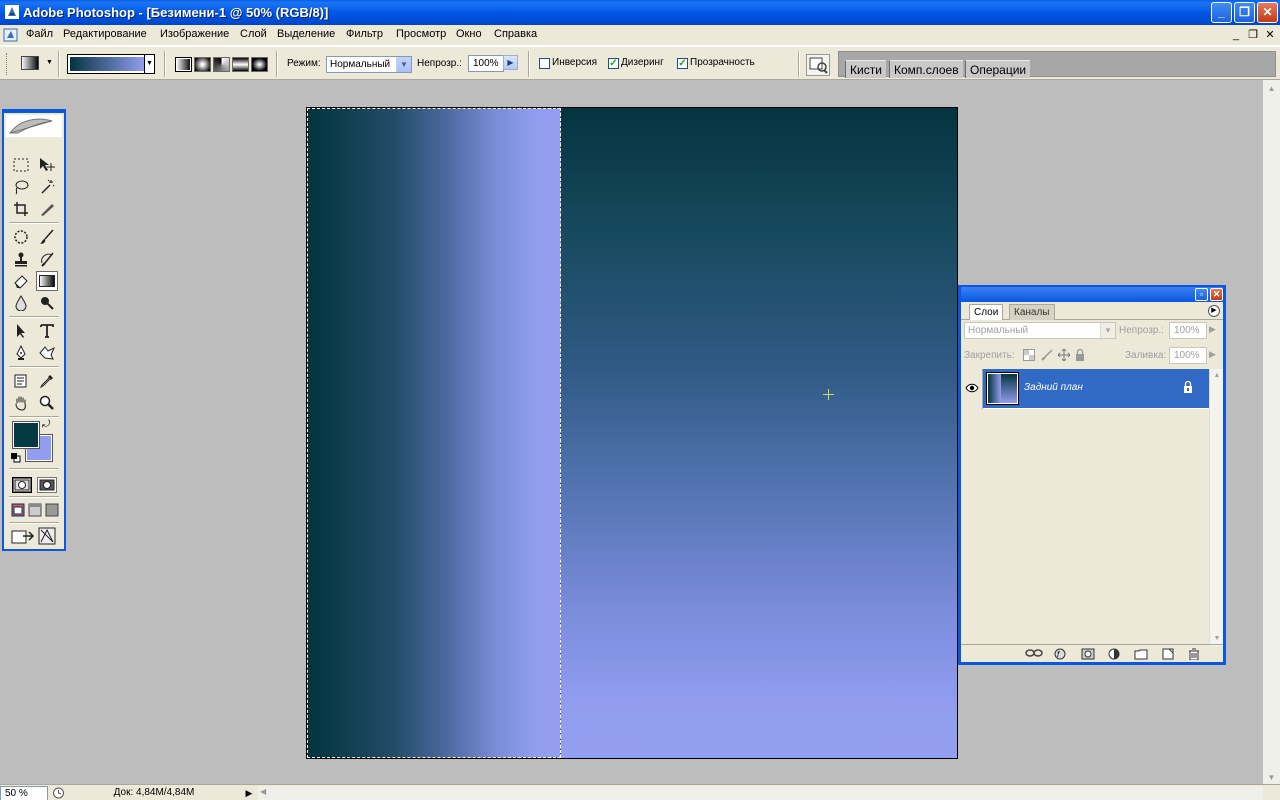 This screenshot has width=1280, height=800. What do you see at coordinates (1270, 35) in the screenshot?
I see `doc-close-button: ✕` at bounding box center [1270, 35].